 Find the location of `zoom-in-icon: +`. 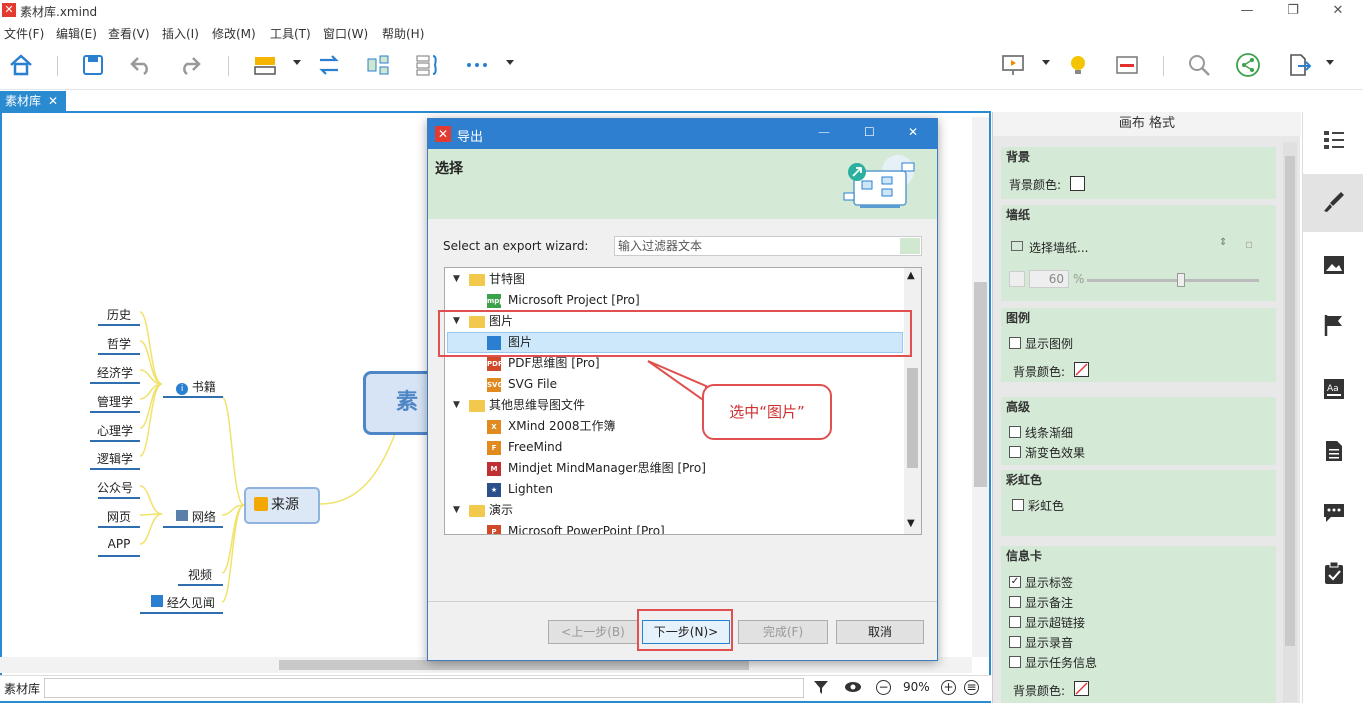

zoom-in-icon: + is located at coordinates (948, 687).